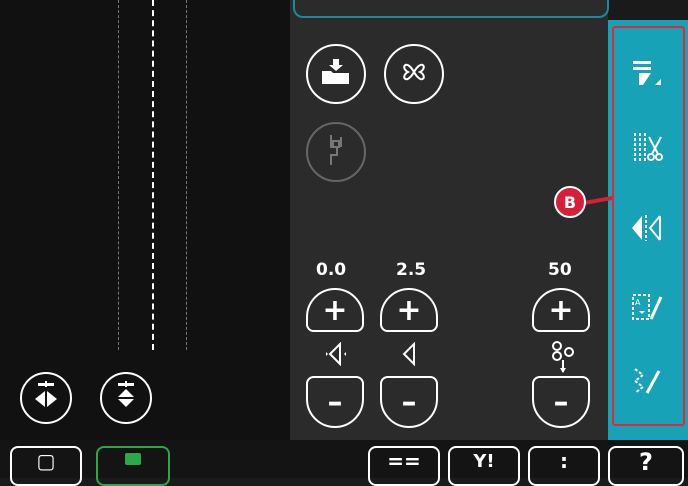  I want to click on sidebar-item-stitch-menu, so click(647, 74).